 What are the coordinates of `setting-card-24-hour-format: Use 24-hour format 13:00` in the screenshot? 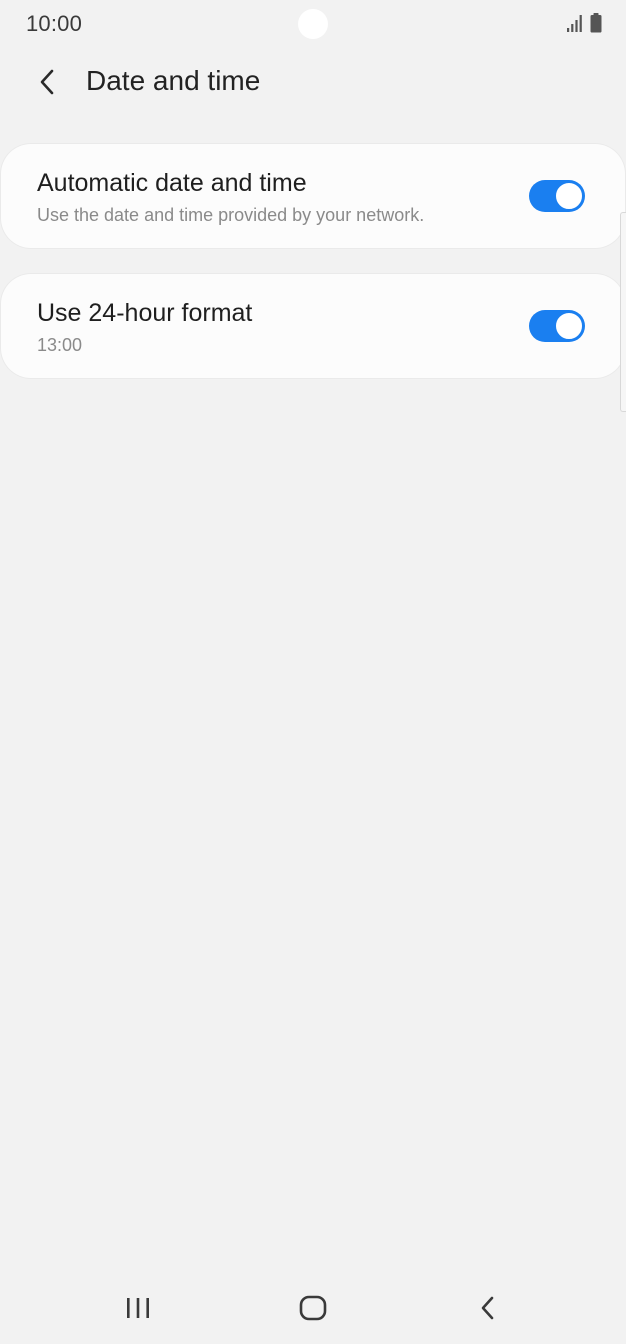 It's located at (313, 326).